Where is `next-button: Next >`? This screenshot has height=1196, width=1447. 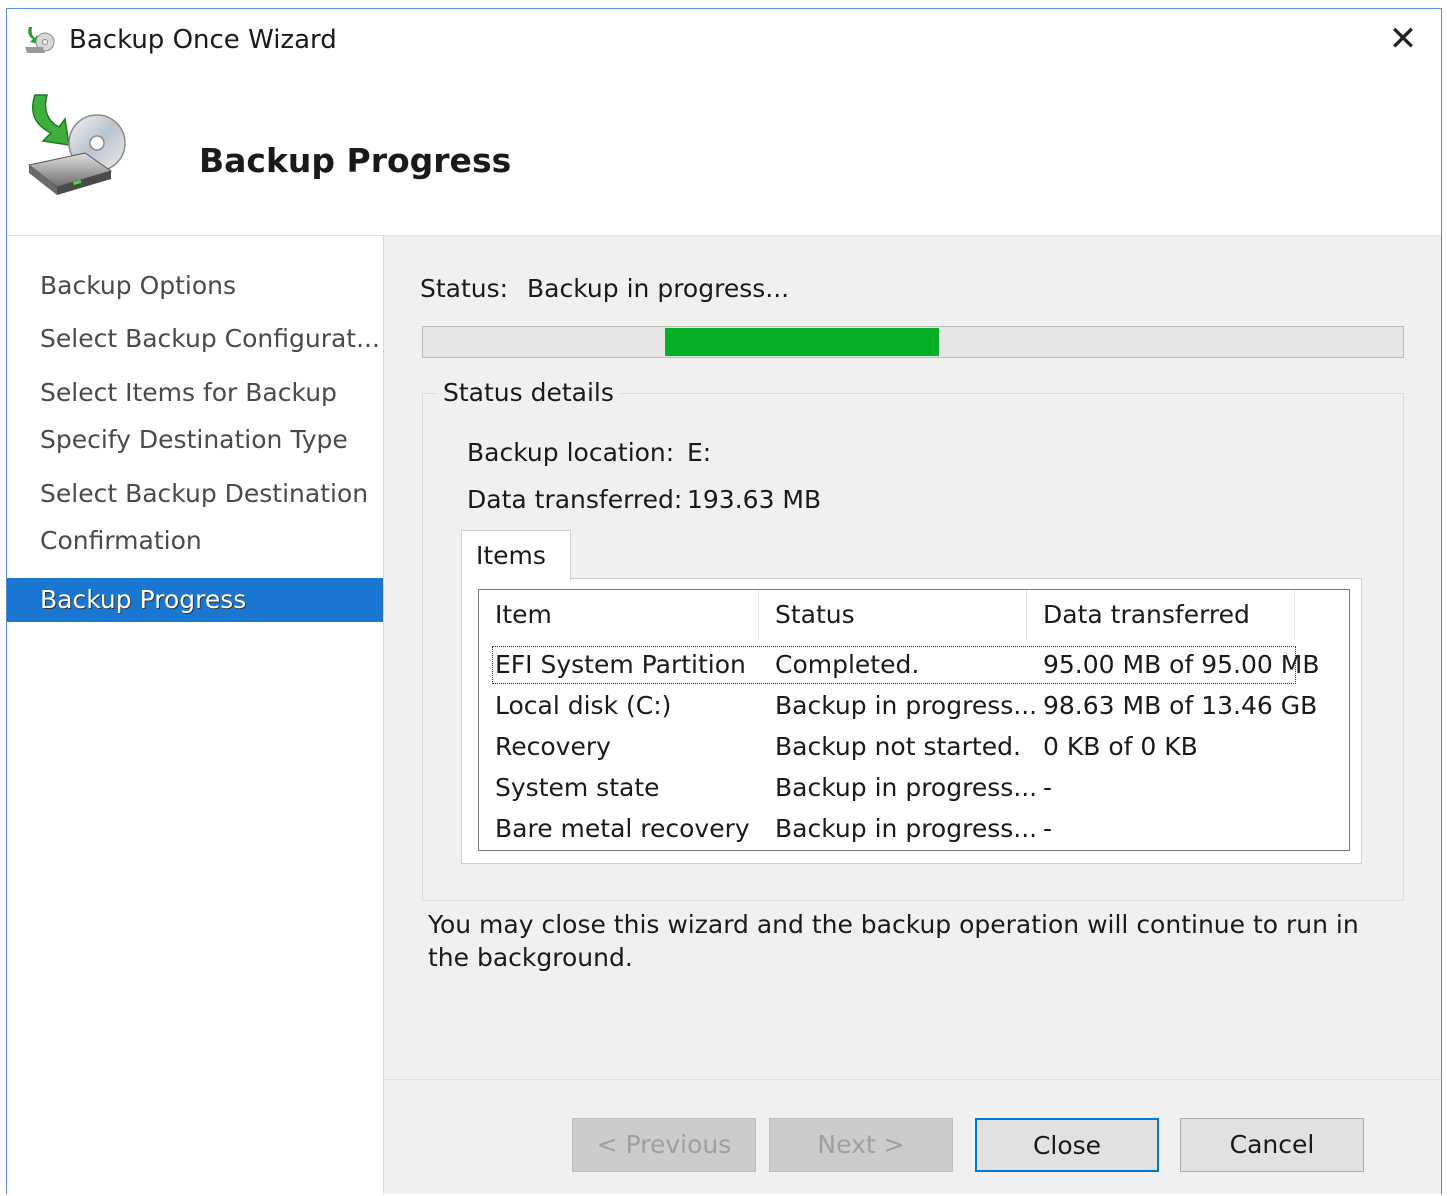
next-button: Next > is located at coordinates (861, 1145).